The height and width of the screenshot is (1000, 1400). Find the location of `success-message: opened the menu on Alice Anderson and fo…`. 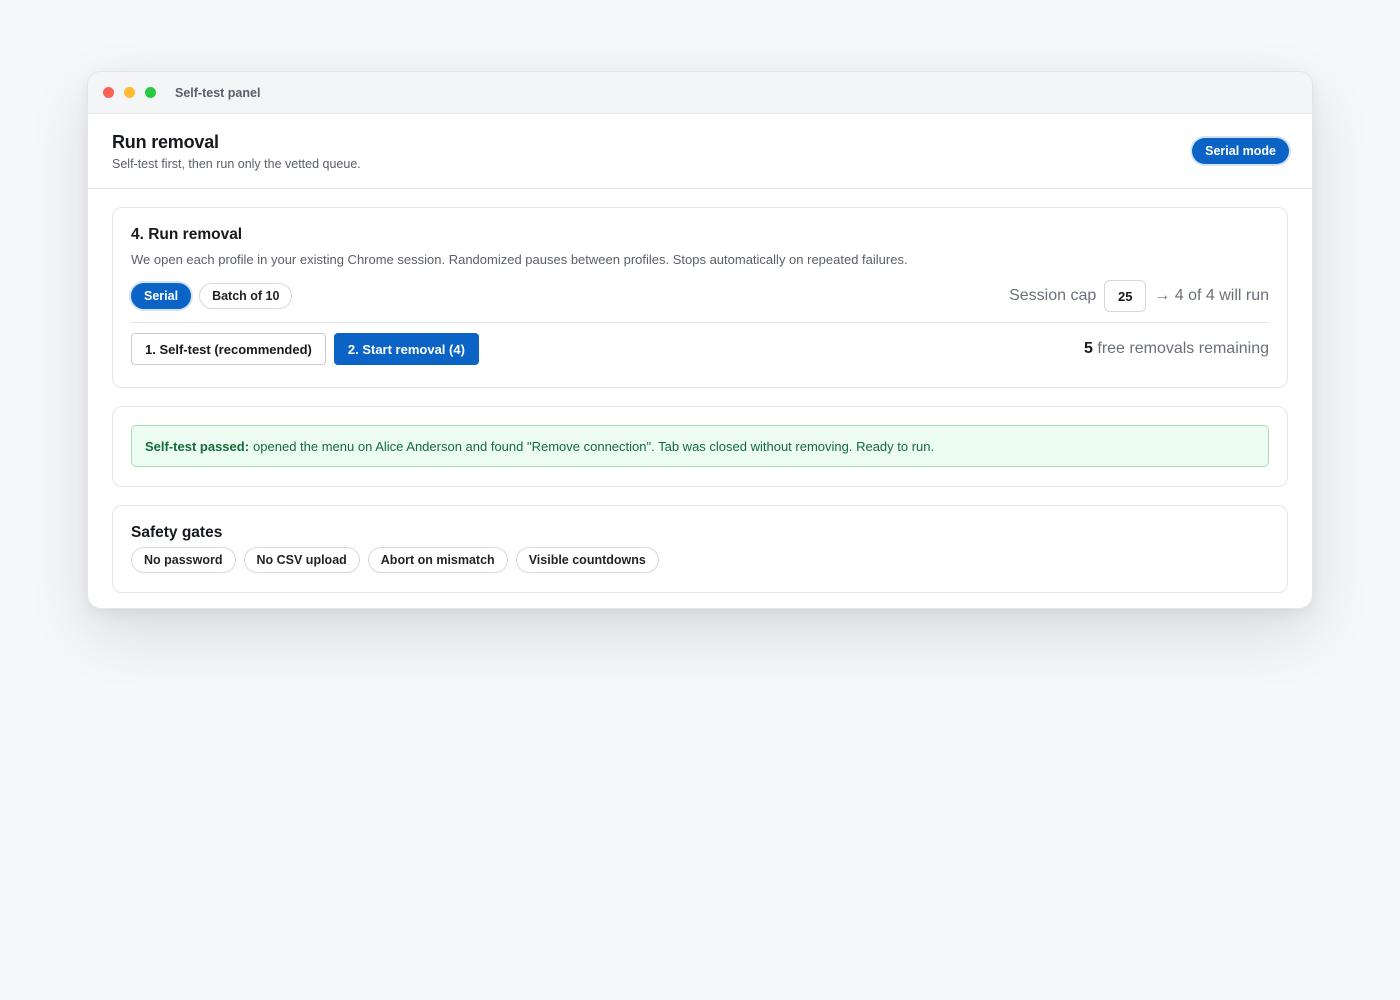

success-message: opened the menu on Alice Anderson and fo… is located at coordinates (594, 446).